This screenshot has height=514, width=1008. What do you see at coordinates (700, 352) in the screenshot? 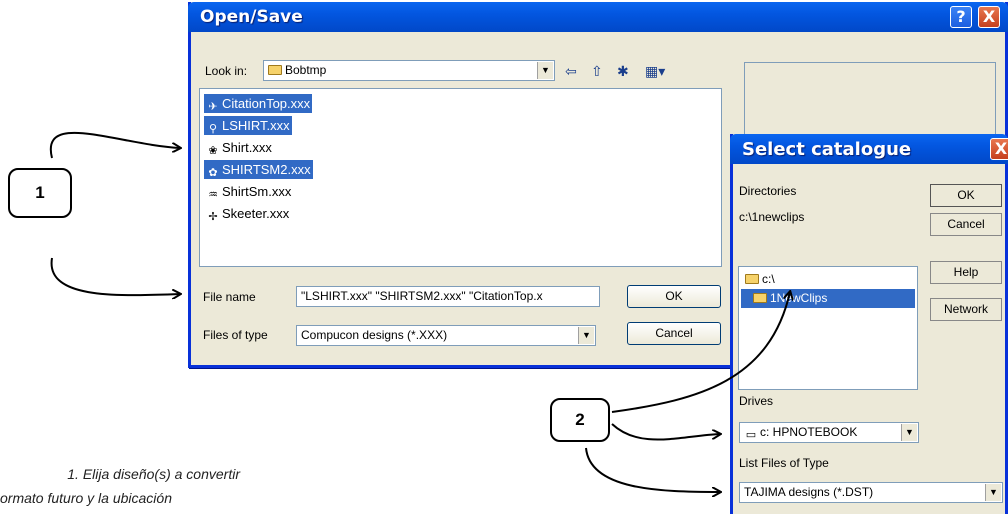
I see `arrow-to-directory` at bounding box center [700, 352].